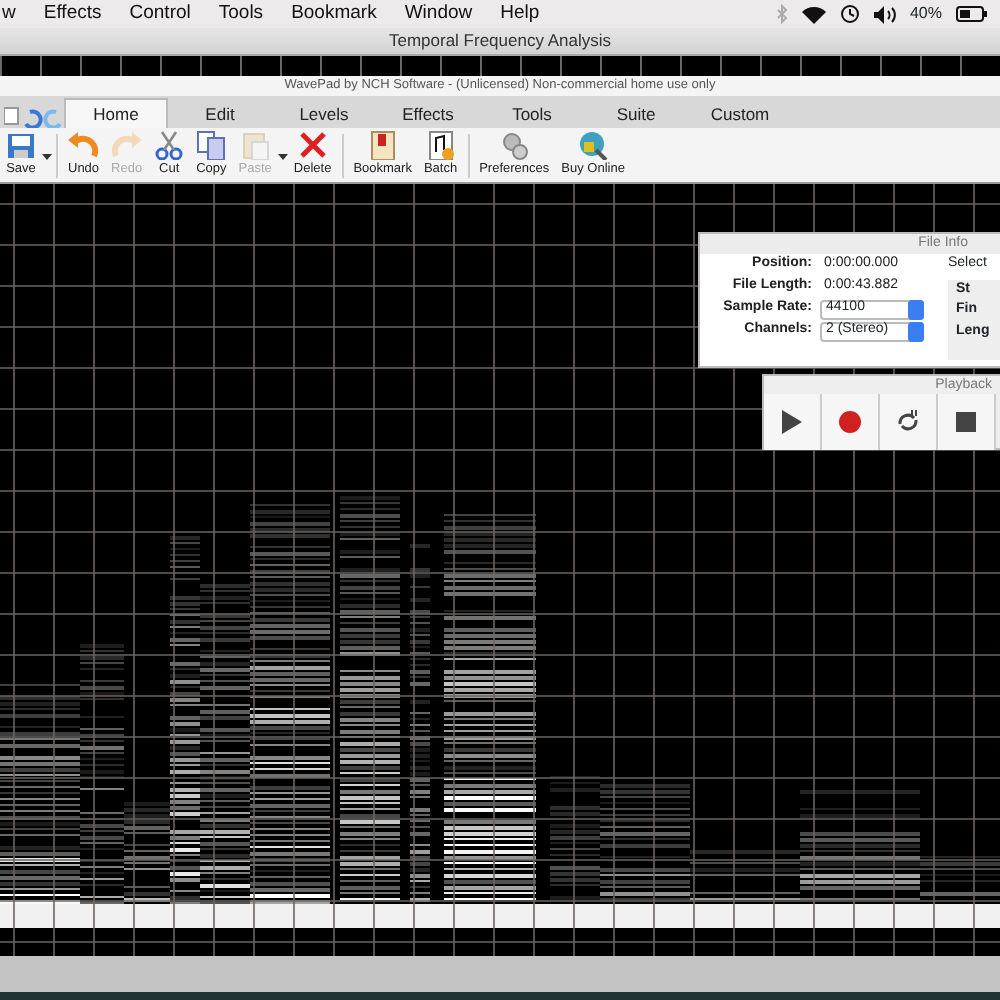 The width and height of the screenshot is (1000, 1000). What do you see at coordinates (636, 113) in the screenshot?
I see `tab: Suite` at bounding box center [636, 113].